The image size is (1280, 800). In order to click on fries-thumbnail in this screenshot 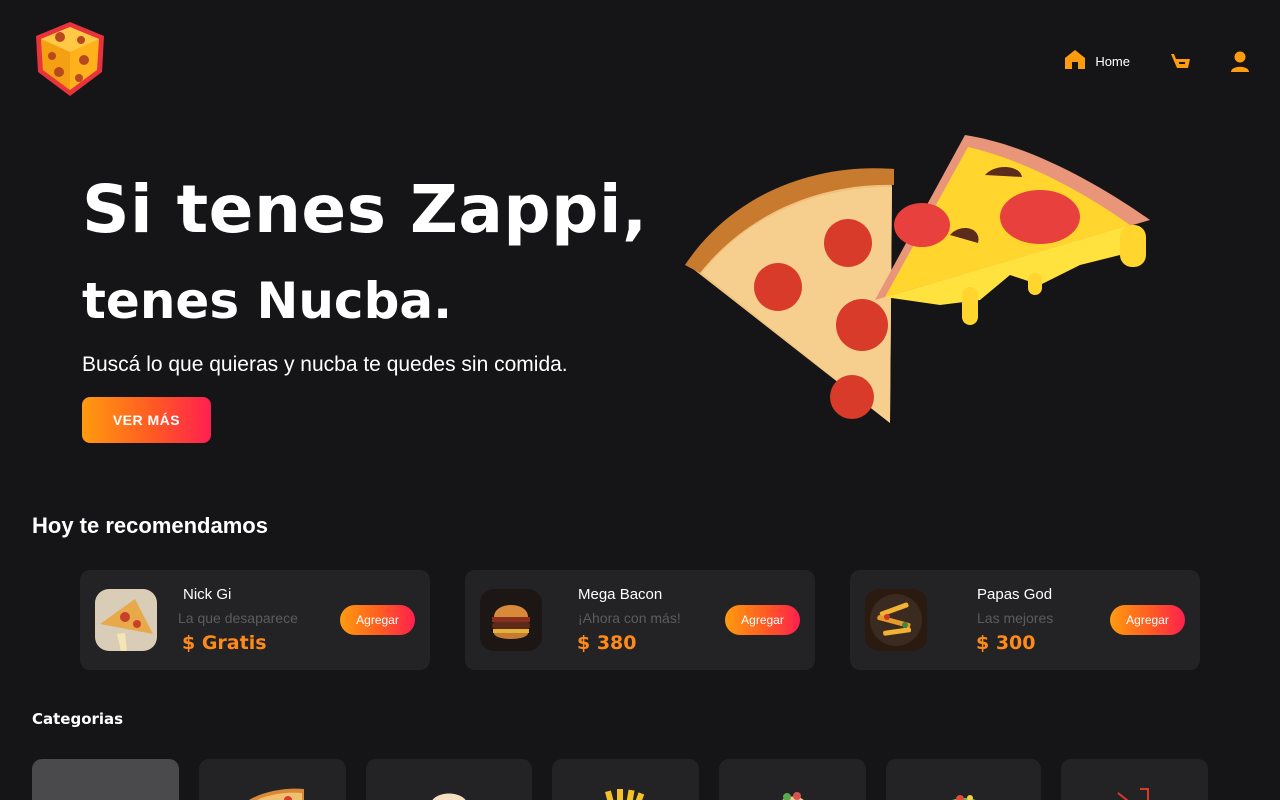, I will do `click(896, 620)`.